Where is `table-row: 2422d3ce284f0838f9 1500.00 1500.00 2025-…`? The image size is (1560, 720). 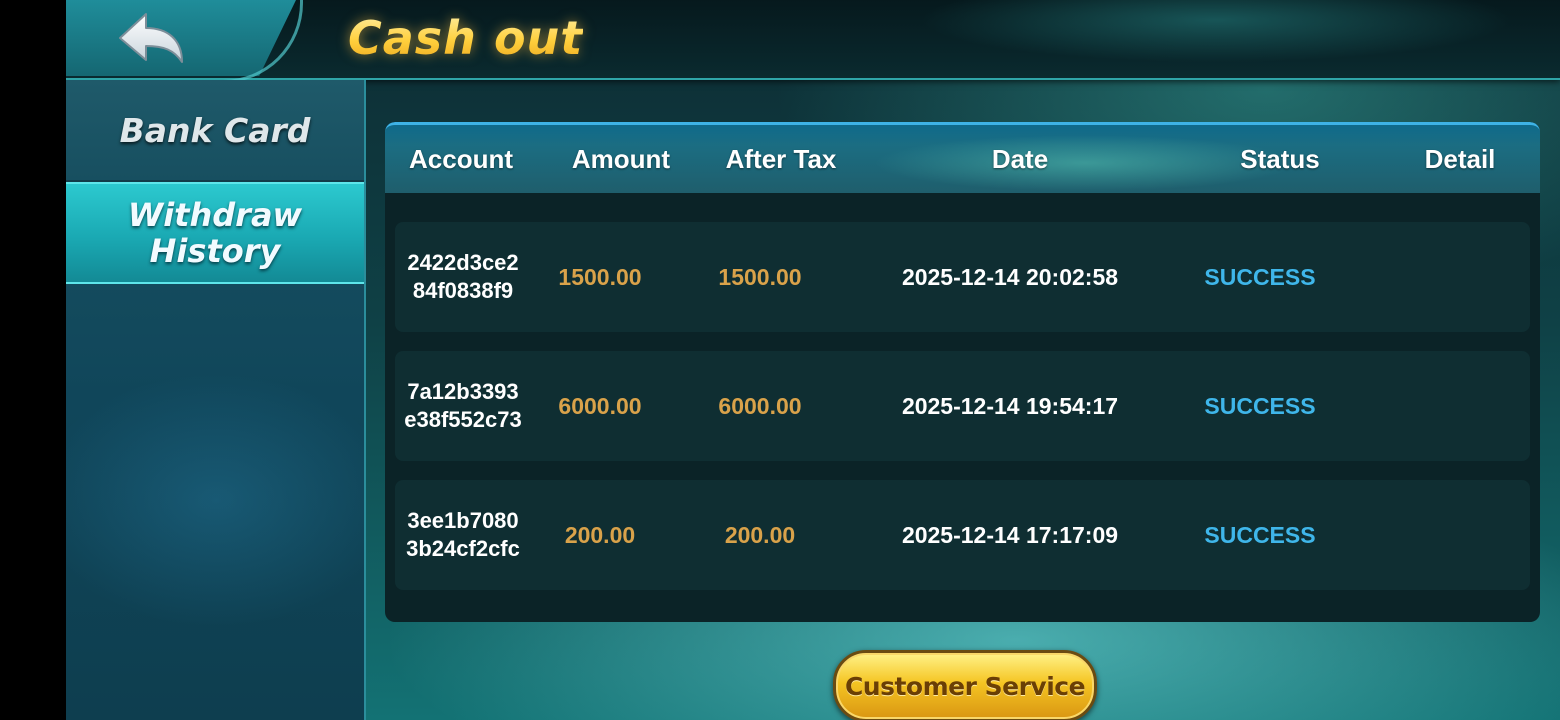
table-row: 2422d3ce284f0838f9 1500.00 1500.00 2025-… is located at coordinates (962, 277).